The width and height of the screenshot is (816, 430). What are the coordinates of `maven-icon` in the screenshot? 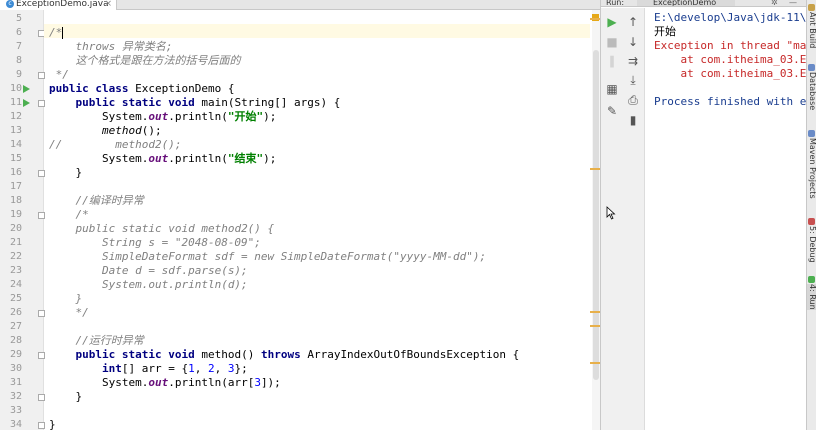 It's located at (811, 133).